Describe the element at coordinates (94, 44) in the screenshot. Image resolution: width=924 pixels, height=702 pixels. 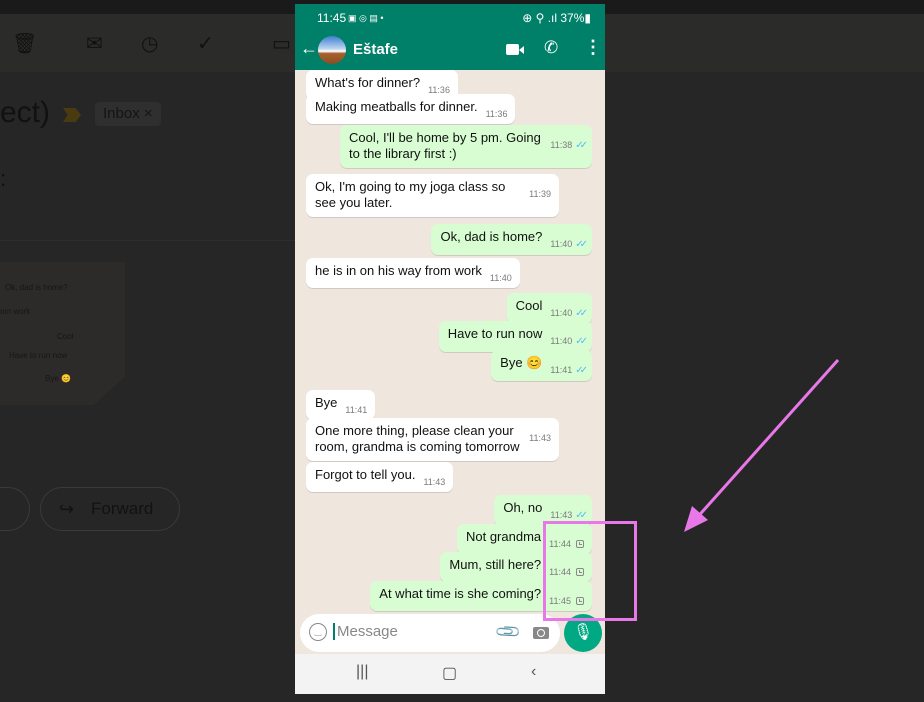
I see `mail-icon: ✉` at that location.